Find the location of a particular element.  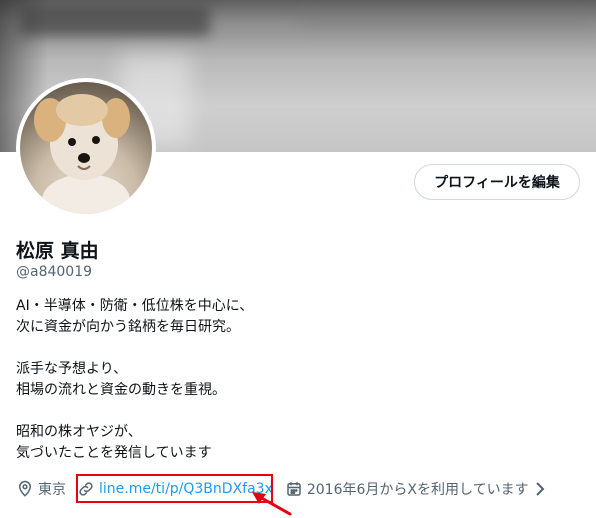

avatar is located at coordinates (86, 148).